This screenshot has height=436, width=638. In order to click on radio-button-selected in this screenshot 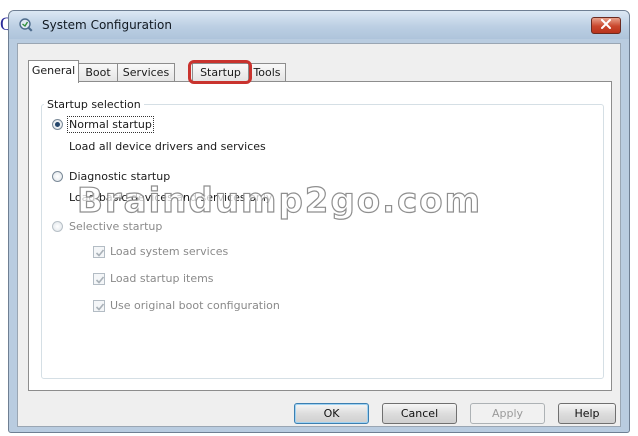, I will do `click(57, 124)`.